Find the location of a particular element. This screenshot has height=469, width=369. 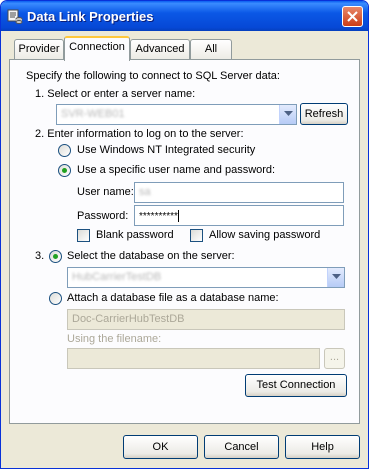

tab-advanced: Advanced is located at coordinates (160, 49).